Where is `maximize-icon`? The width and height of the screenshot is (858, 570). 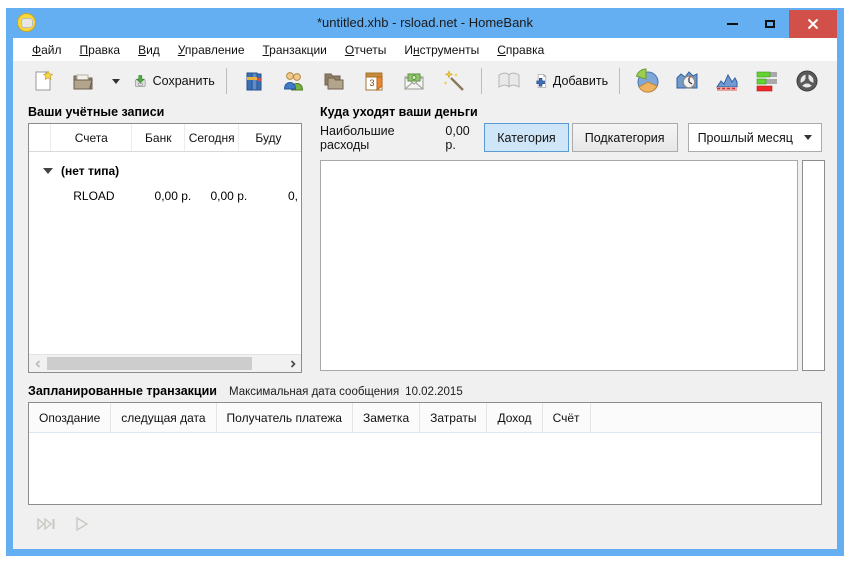 maximize-icon is located at coordinates (770, 24).